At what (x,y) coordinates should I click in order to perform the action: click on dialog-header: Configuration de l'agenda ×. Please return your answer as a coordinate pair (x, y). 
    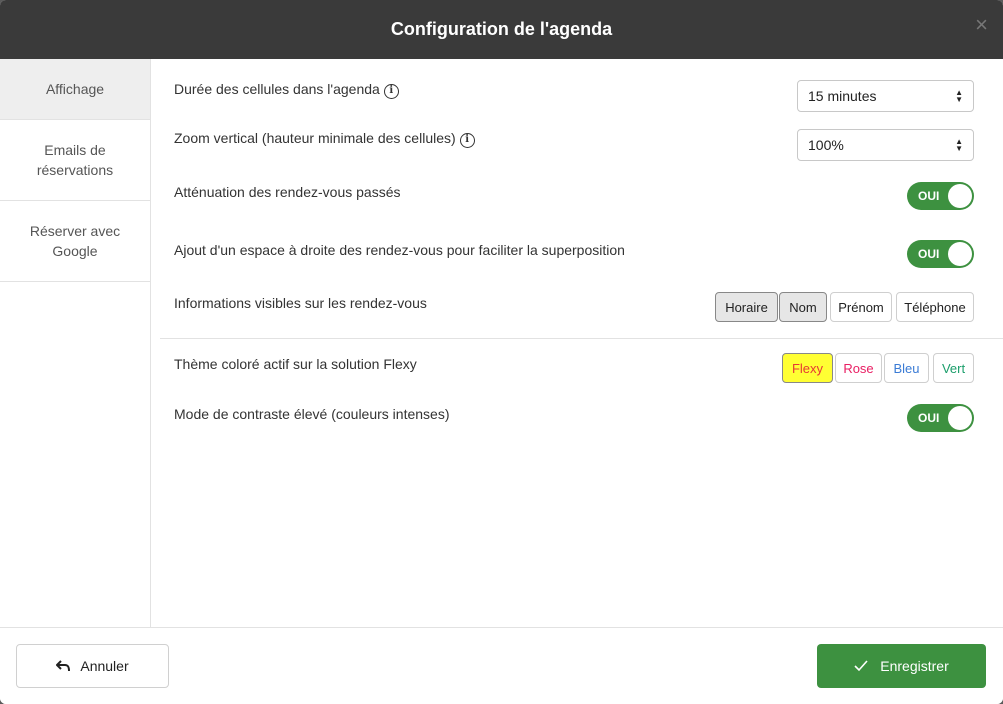
    Looking at the image, I should click on (501, 29).